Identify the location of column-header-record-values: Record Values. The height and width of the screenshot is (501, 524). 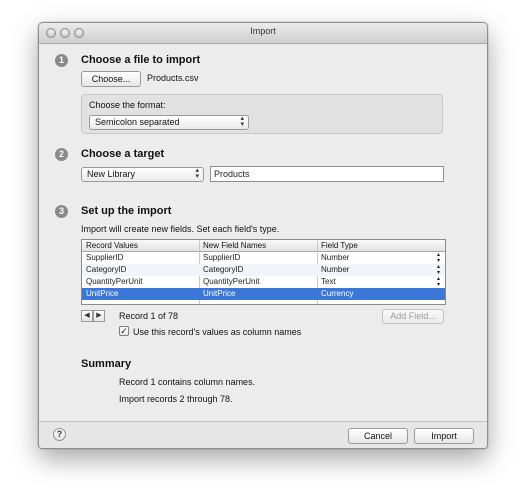
(112, 245).